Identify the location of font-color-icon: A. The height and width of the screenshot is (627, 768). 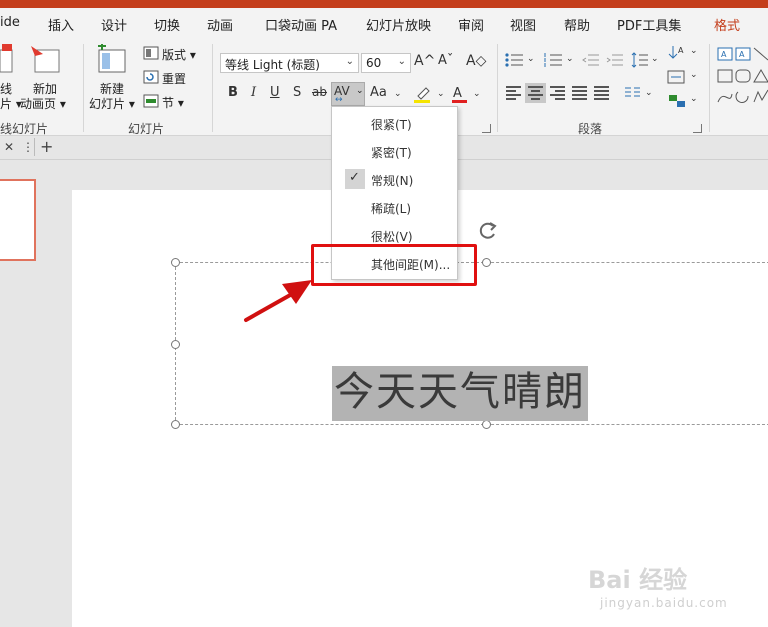
(460, 94).